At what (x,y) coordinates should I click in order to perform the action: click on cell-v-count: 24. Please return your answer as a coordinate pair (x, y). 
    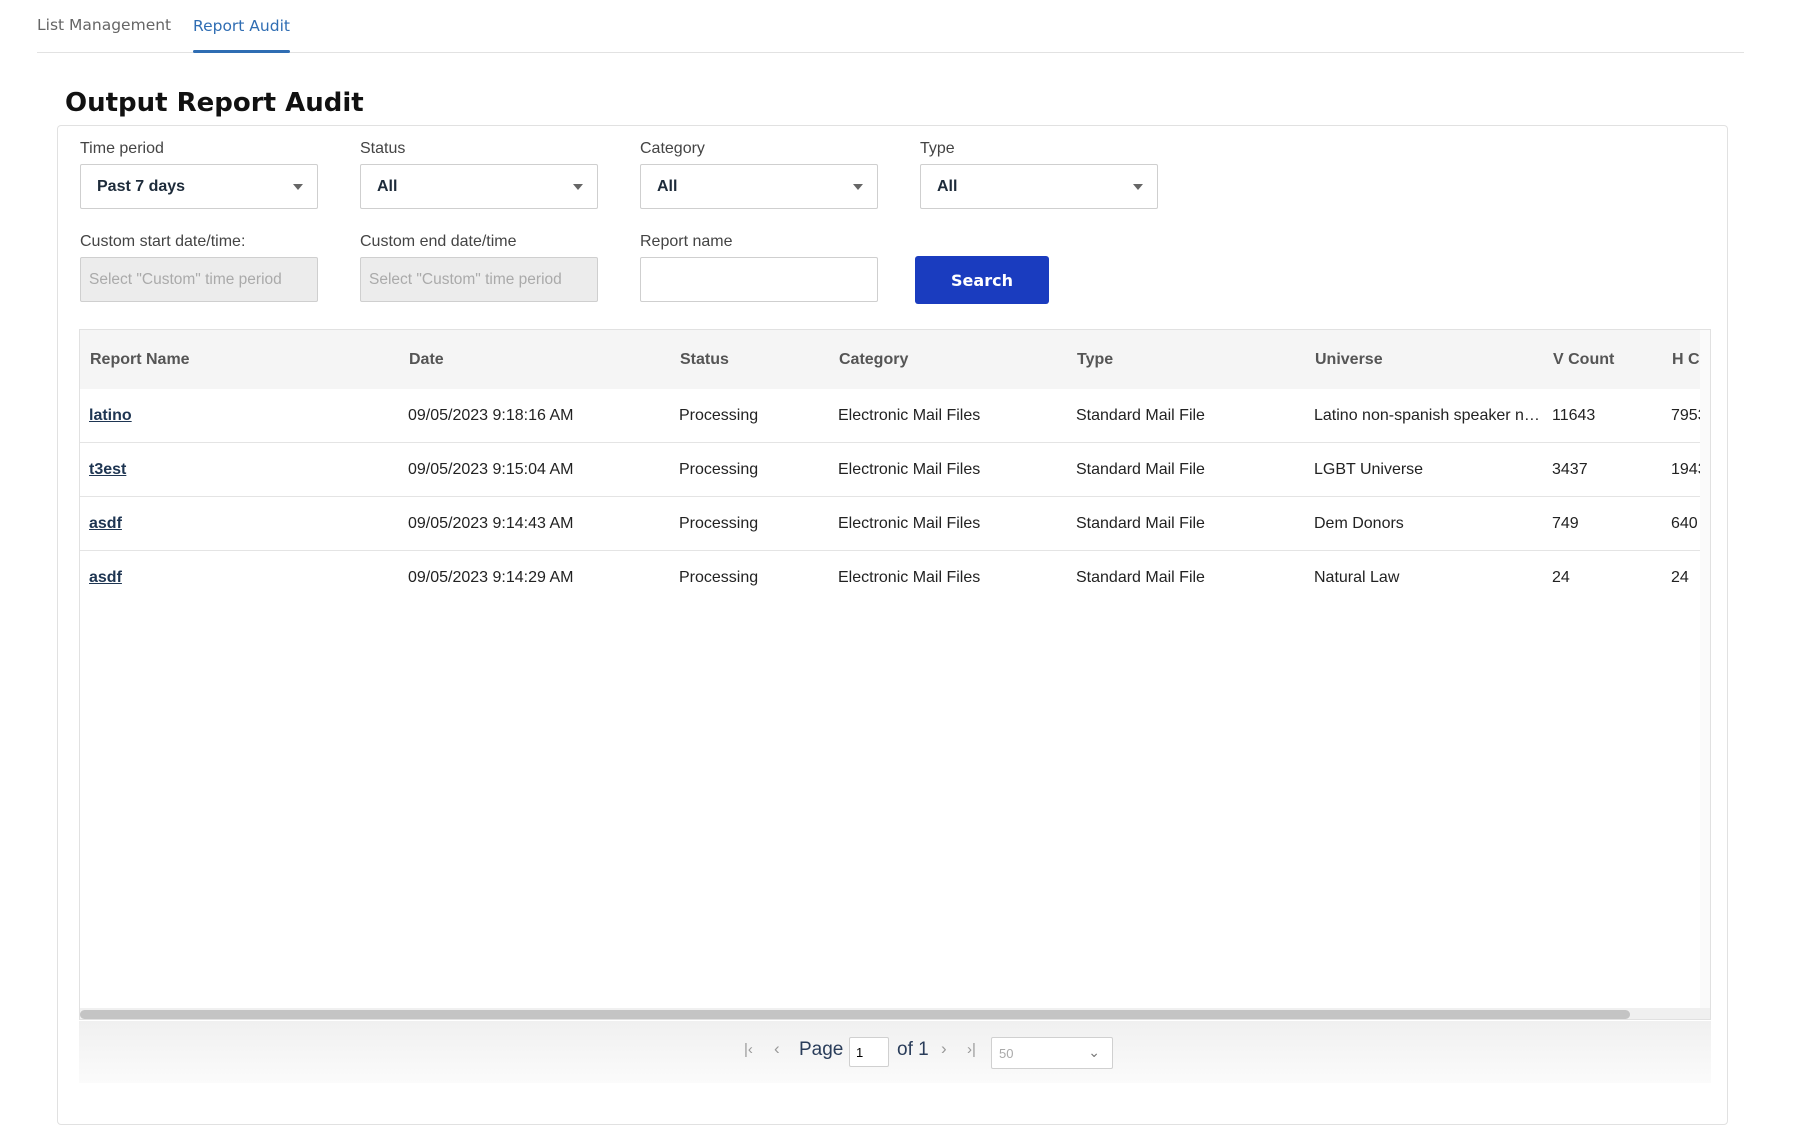
    Looking at the image, I should click on (1561, 577).